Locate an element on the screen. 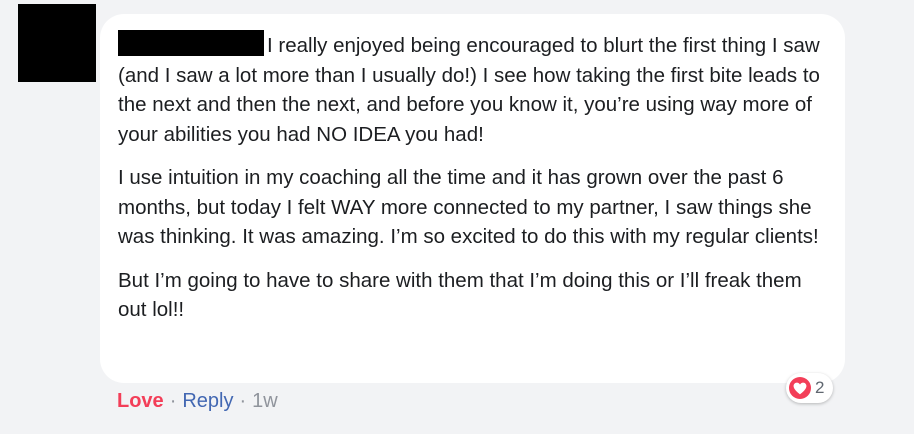 The height and width of the screenshot is (434, 914). reaction-count: 2 is located at coordinates (820, 387).